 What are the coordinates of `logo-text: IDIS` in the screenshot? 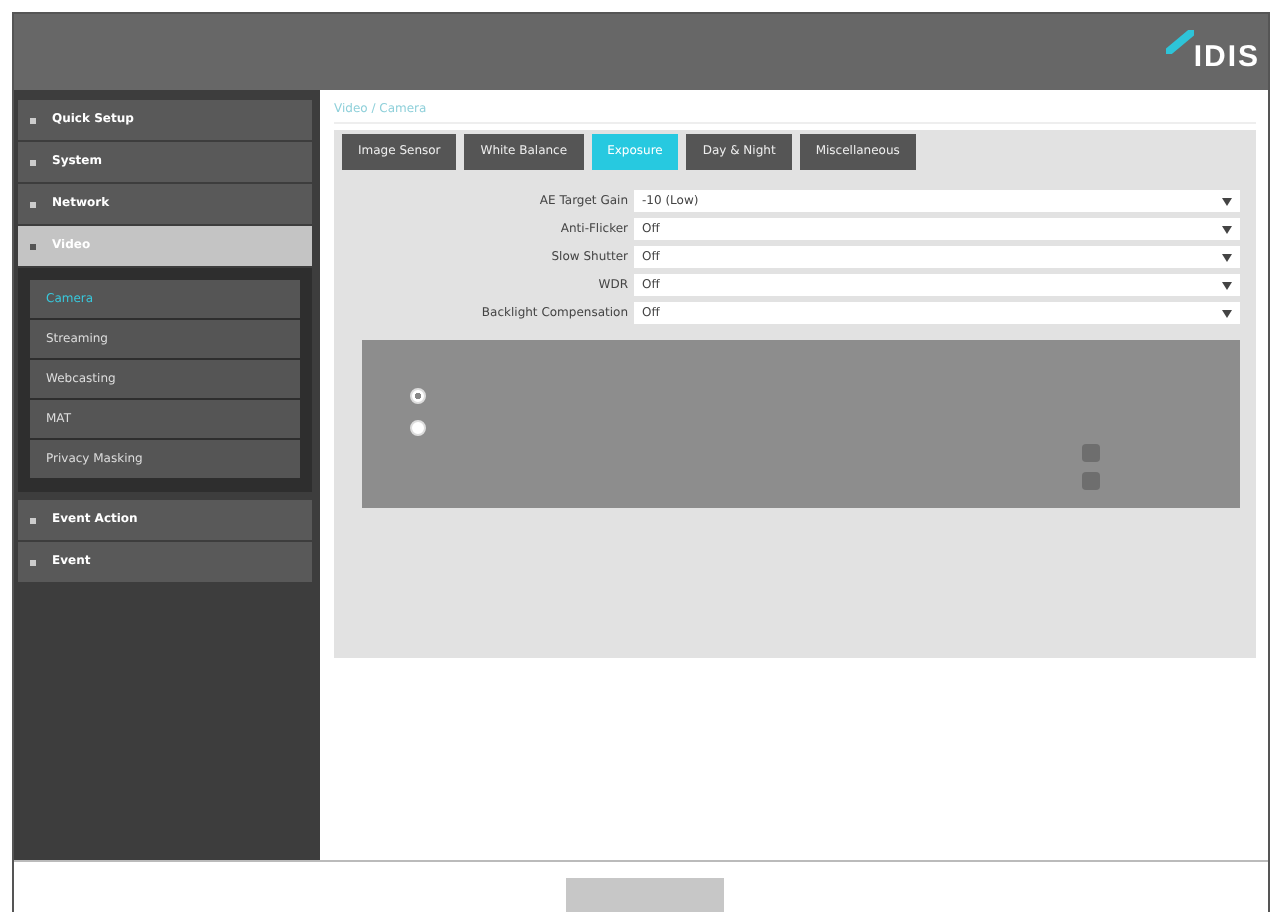 It's located at (1226, 57).